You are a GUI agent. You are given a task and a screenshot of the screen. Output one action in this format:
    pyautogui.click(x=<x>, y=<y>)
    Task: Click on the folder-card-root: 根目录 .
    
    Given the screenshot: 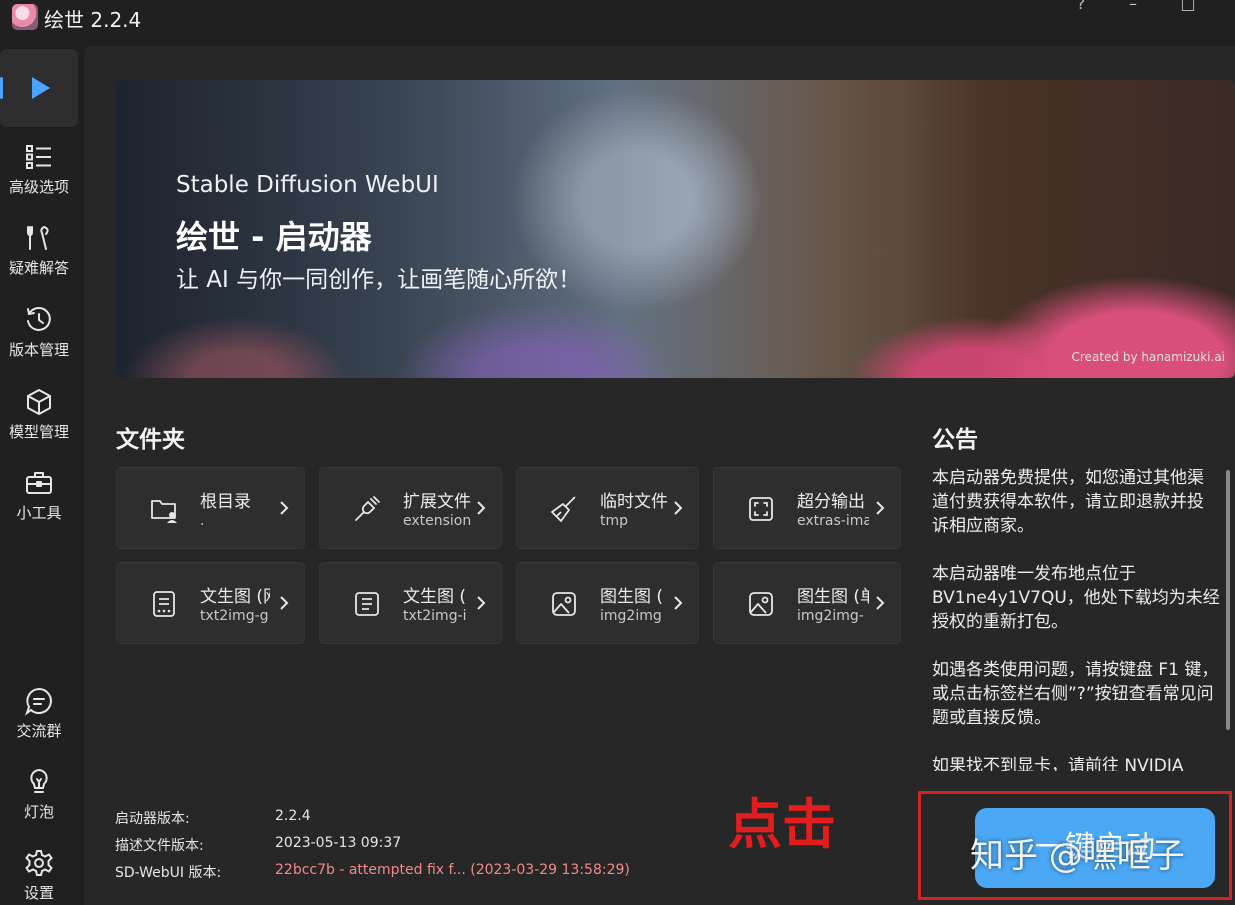 What is the action you would take?
    pyautogui.click(x=210, y=508)
    